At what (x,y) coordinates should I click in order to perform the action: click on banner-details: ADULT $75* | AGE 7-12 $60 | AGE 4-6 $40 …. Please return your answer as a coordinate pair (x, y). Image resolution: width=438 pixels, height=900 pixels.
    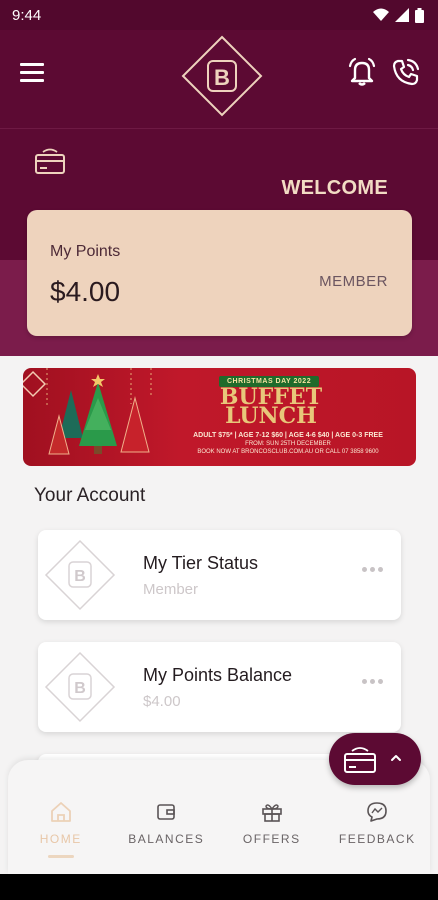
    Looking at the image, I should click on (288, 443).